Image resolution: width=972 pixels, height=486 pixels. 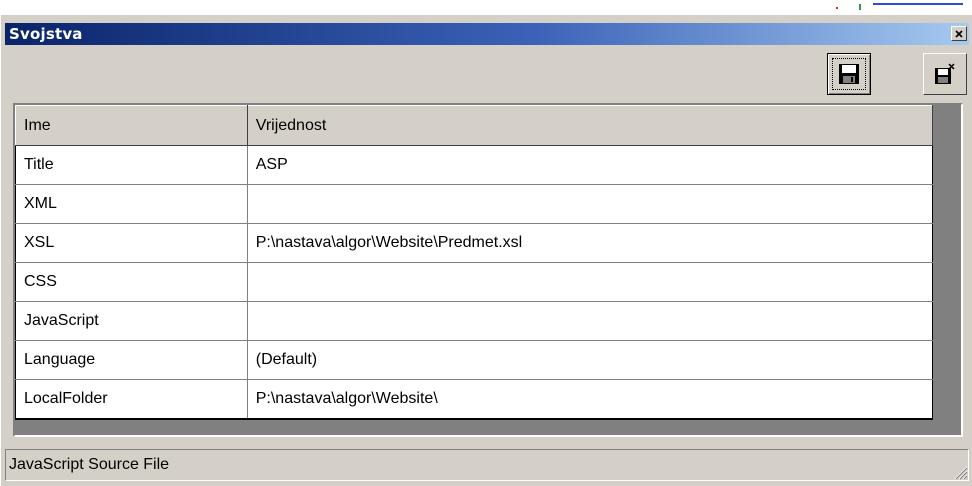 What do you see at coordinates (131, 399) in the screenshot?
I see `property-name: LocalFolder` at bounding box center [131, 399].